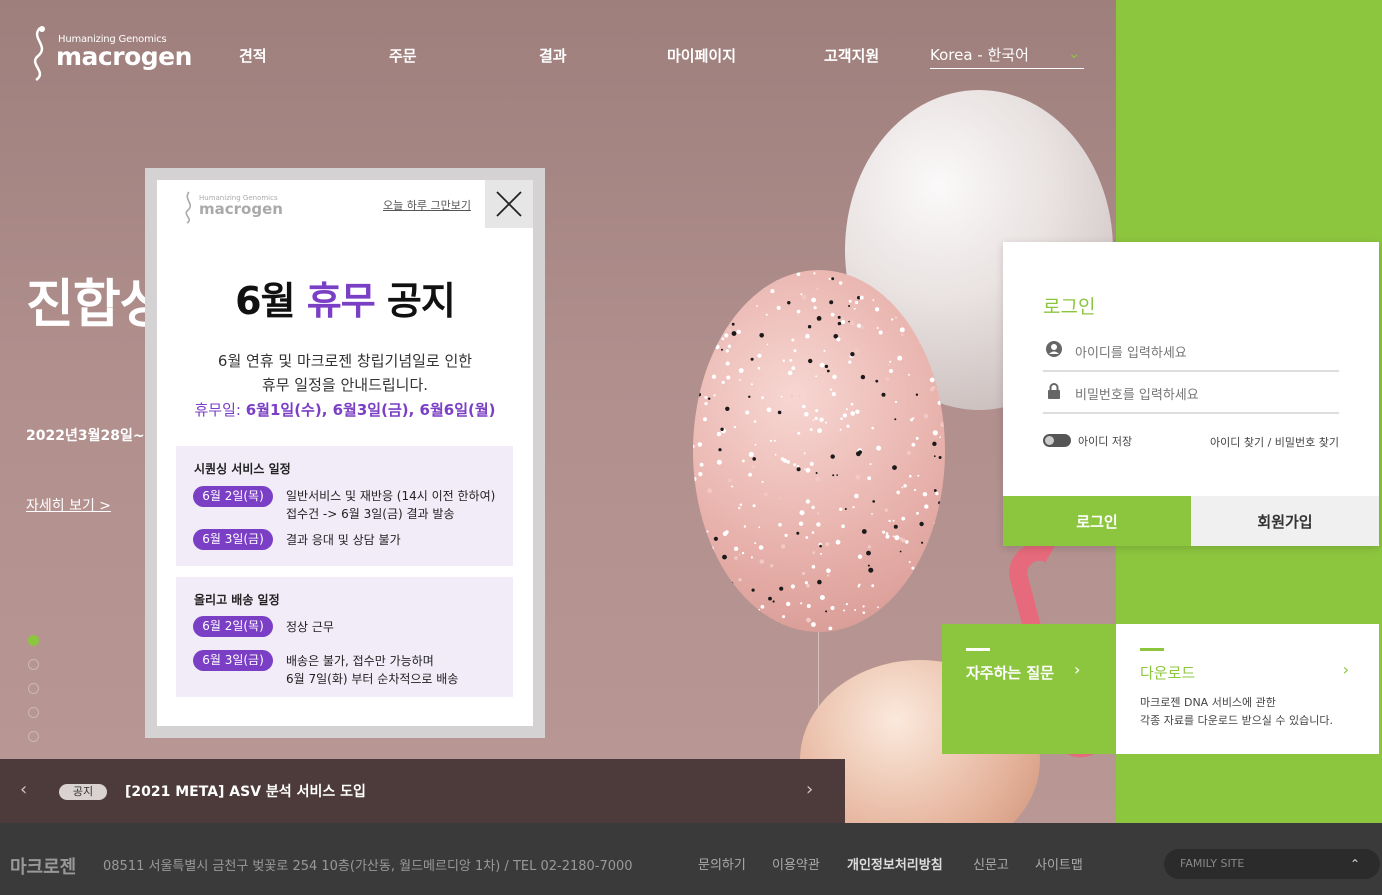 This screenshot has height=895, width=1382. I want to click on popup-title: 6월 휴무 공지, so click(345, 297).